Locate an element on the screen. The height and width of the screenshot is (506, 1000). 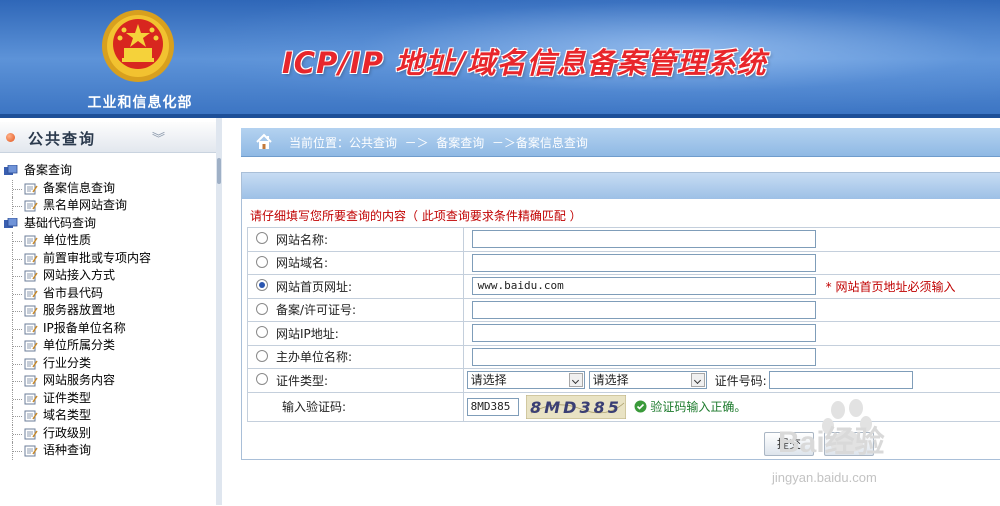
site-domain-input is located at coordinates (644, 263).